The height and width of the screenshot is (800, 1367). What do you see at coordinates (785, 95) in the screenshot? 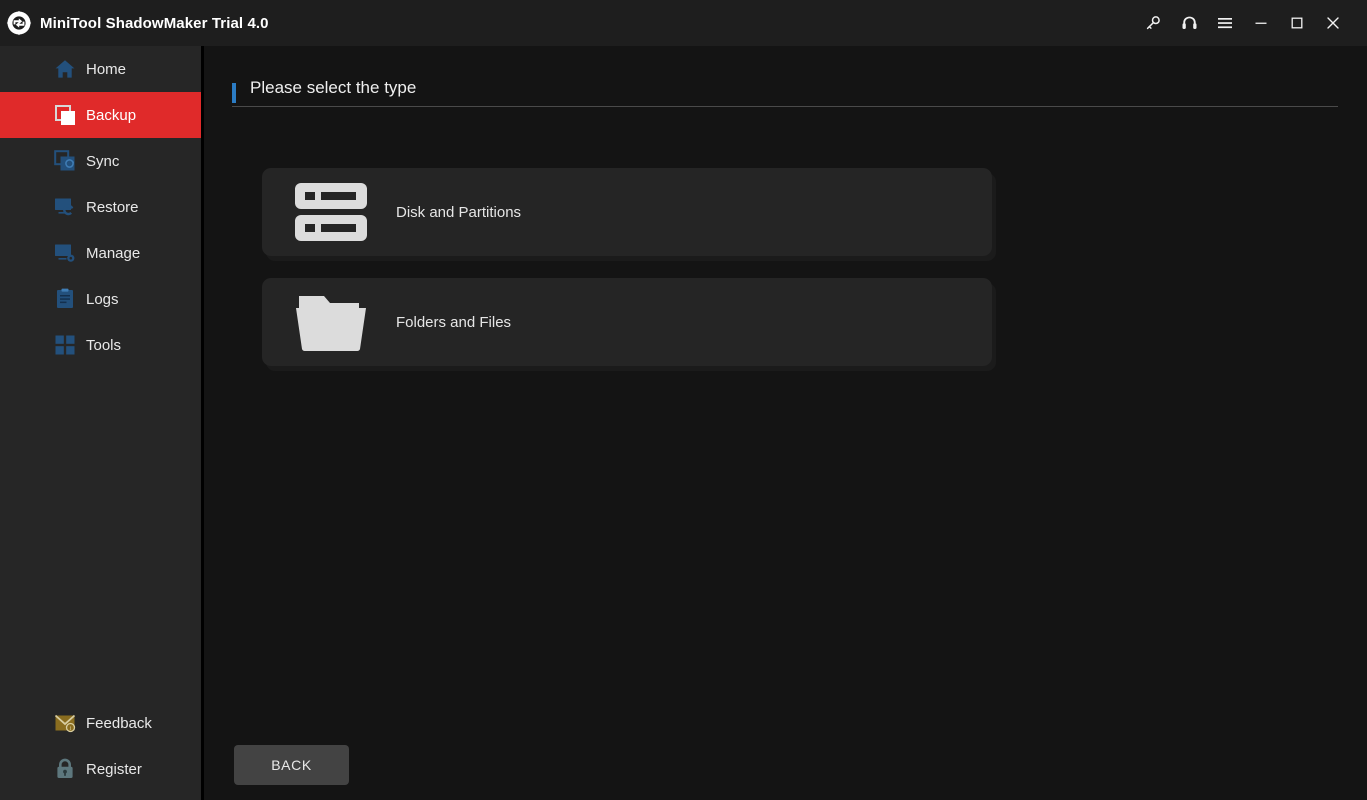
I see `section-header: Please select the type` at bounding box center [785, 95].